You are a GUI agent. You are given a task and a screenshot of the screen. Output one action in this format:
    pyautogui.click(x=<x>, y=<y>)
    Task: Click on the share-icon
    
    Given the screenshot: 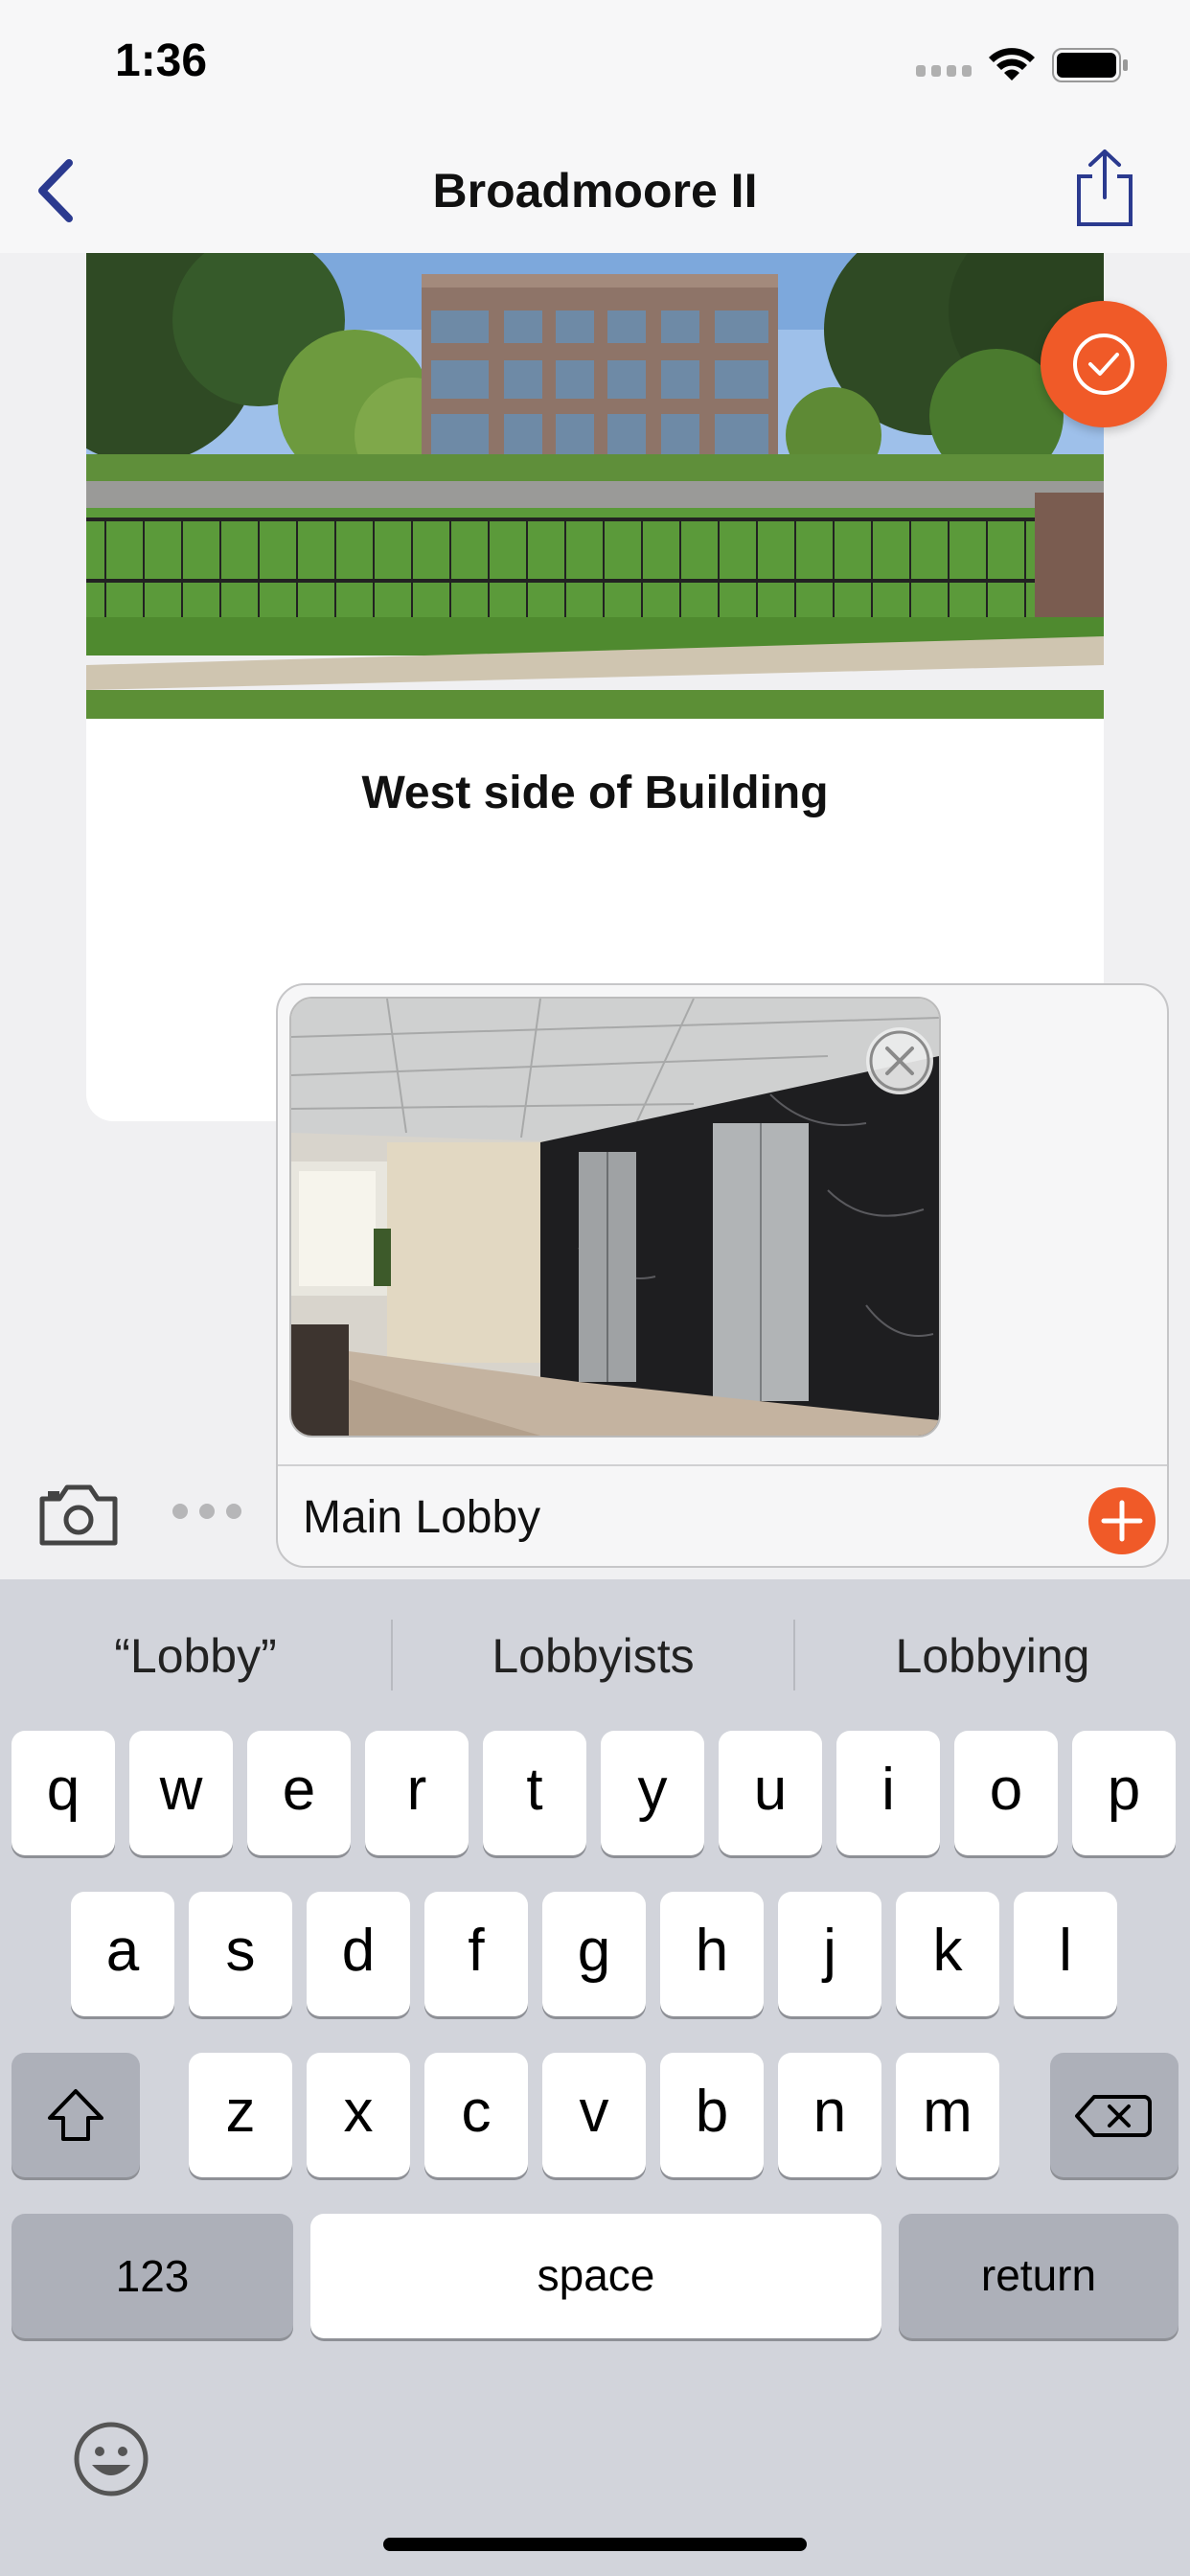 What is the action you would take?
    pyautogui.click(x=1104, y=188)
    